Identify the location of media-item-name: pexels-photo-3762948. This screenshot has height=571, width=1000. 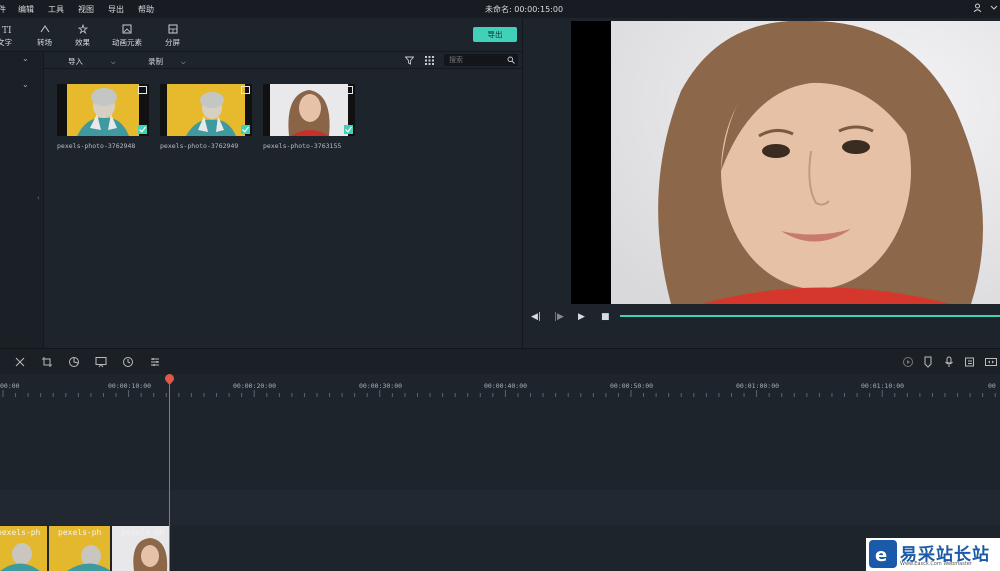
(96, 146).